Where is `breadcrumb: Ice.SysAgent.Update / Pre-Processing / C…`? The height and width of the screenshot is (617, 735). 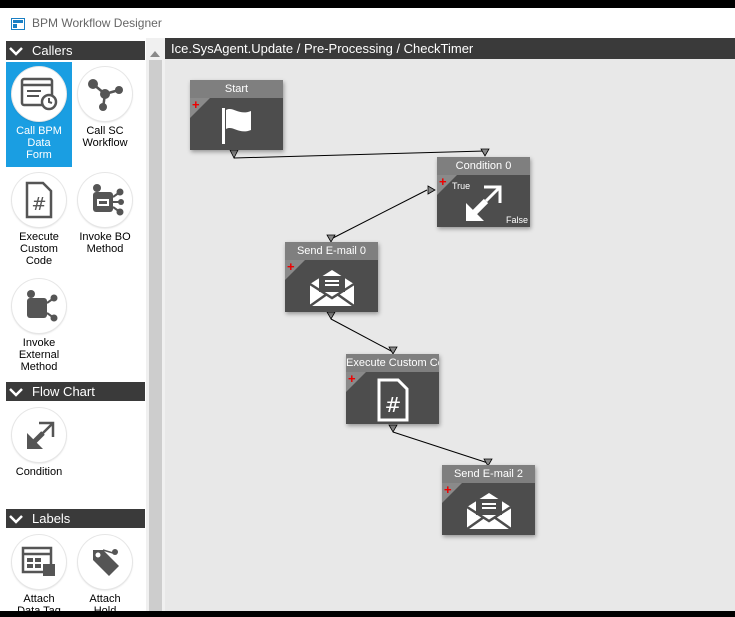
breadcrumb: Ice.SysAgent.Update / Pre-Processing / C… is located at coordinates (450, 48).